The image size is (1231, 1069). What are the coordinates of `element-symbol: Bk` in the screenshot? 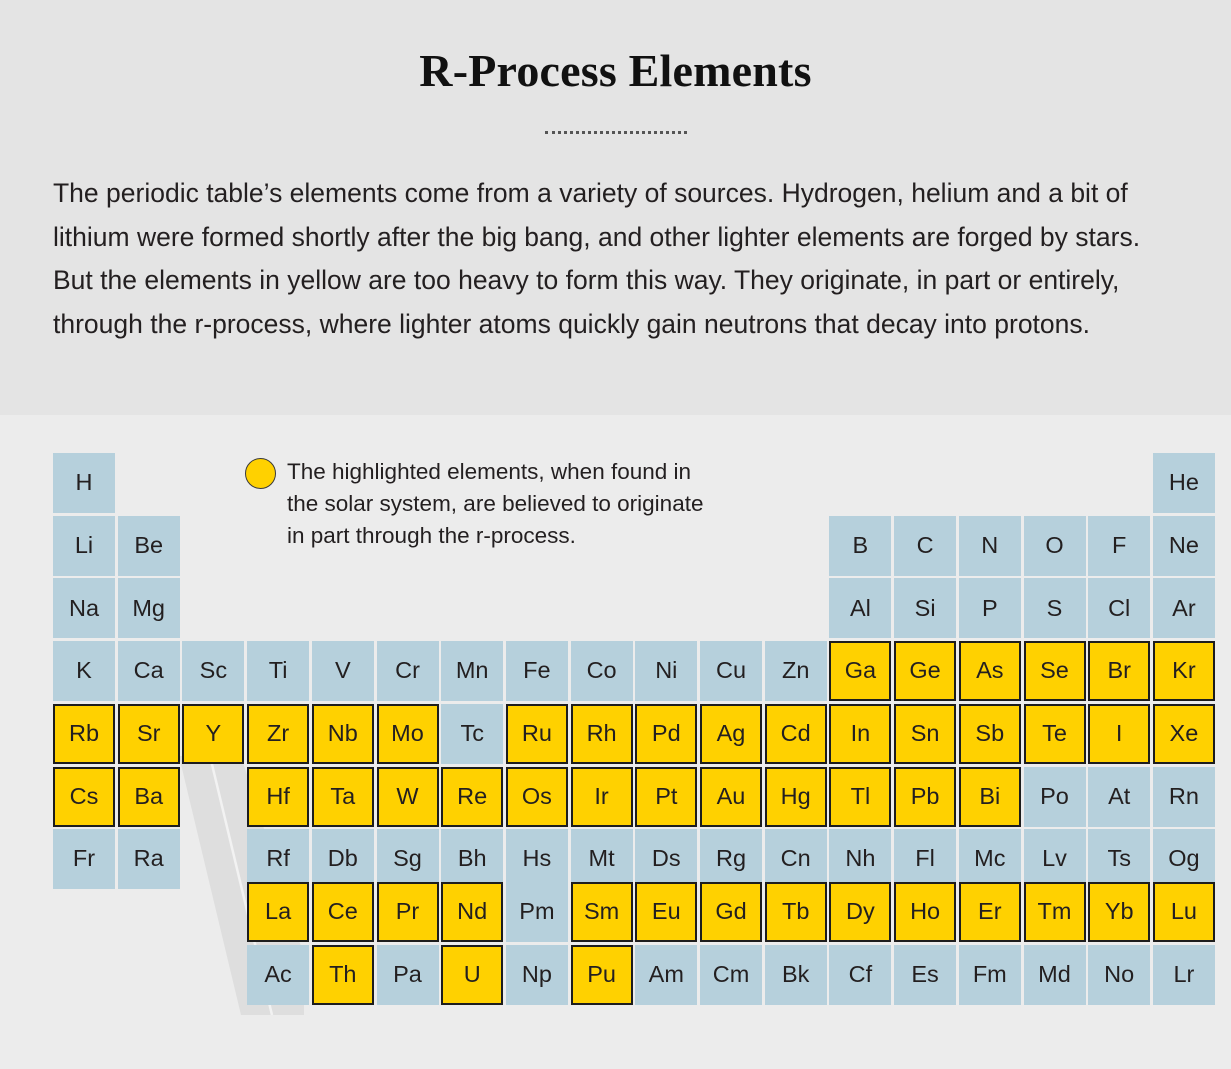 It's located at (795, 973).